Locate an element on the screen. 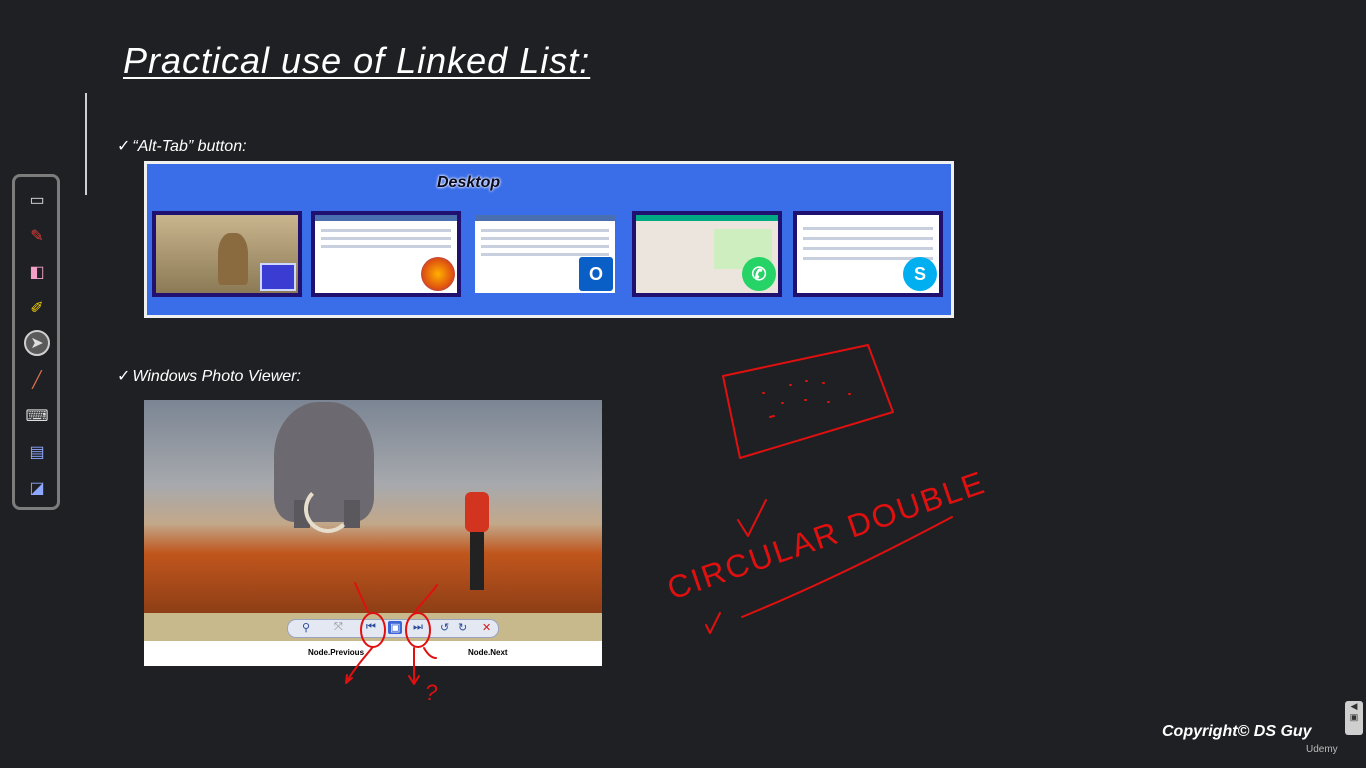 This screenshot has width=1366, height=768. udemy-logo: Udemy is located at coordinates (1322, 749).